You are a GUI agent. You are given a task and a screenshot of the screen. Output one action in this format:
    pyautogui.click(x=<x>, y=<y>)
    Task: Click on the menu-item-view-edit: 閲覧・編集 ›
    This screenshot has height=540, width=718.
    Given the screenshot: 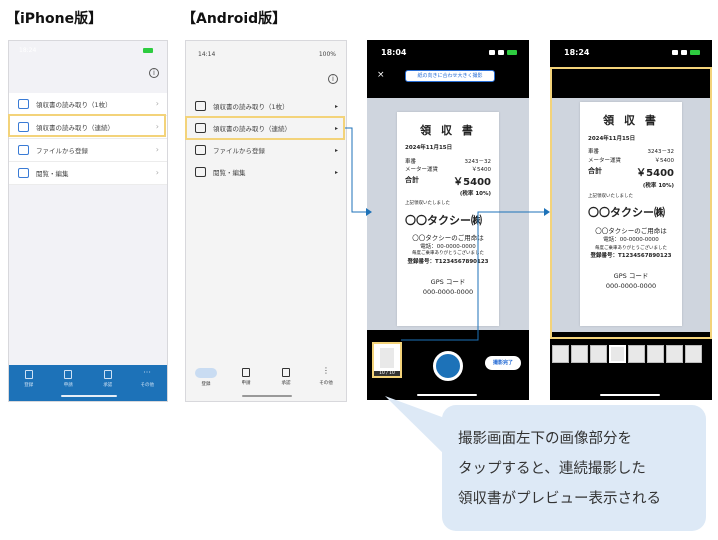 What is the action you would take?
    pyautogui.click(x=88, y=173)
    